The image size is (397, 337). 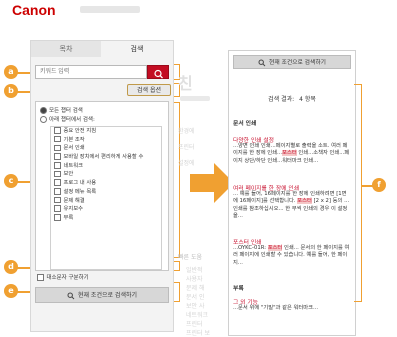 I want to click on result-category: 부록, so click(x=238, y=289).